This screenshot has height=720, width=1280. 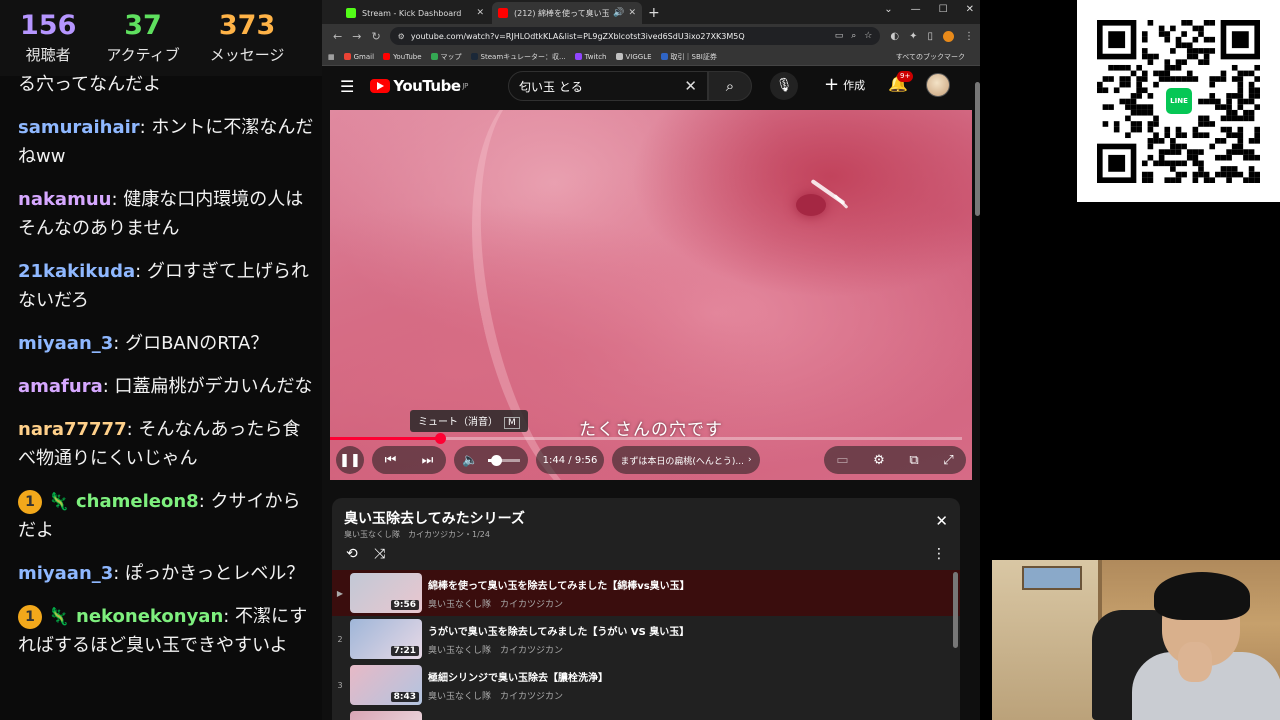 What do you see at coordinates (913, 36) in the screenshot?
I see `puzzle-icon: ✦` at bounding box center [913, 36].